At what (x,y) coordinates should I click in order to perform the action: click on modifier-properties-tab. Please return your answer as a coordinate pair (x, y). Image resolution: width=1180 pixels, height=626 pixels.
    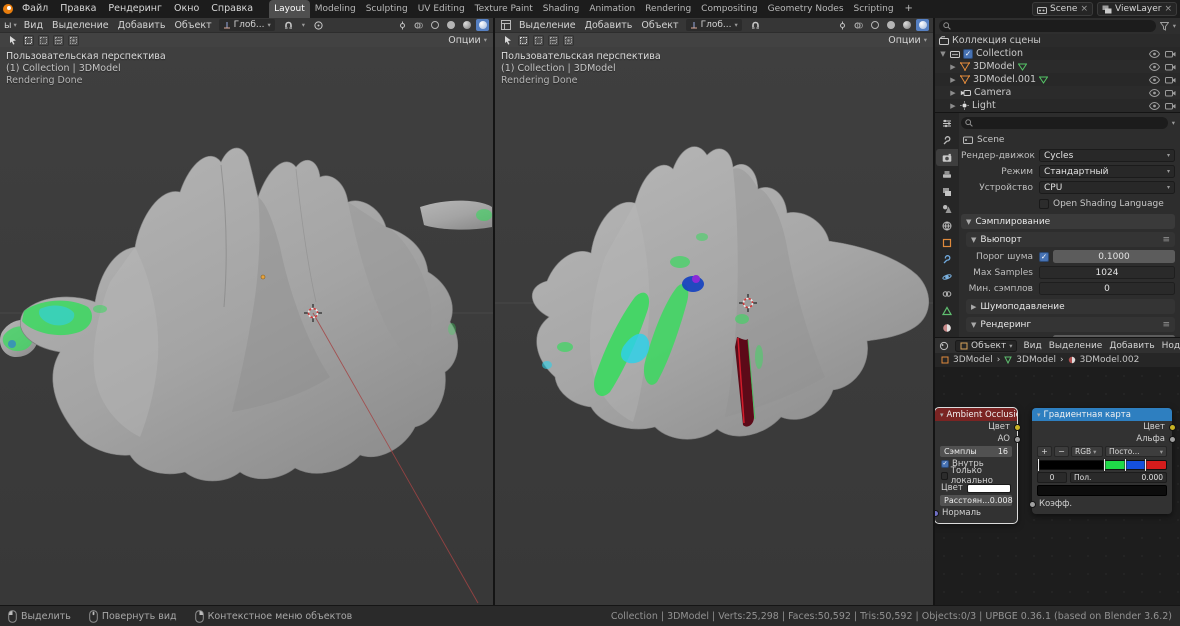
    Looking at the image, I should click on (947, 259).